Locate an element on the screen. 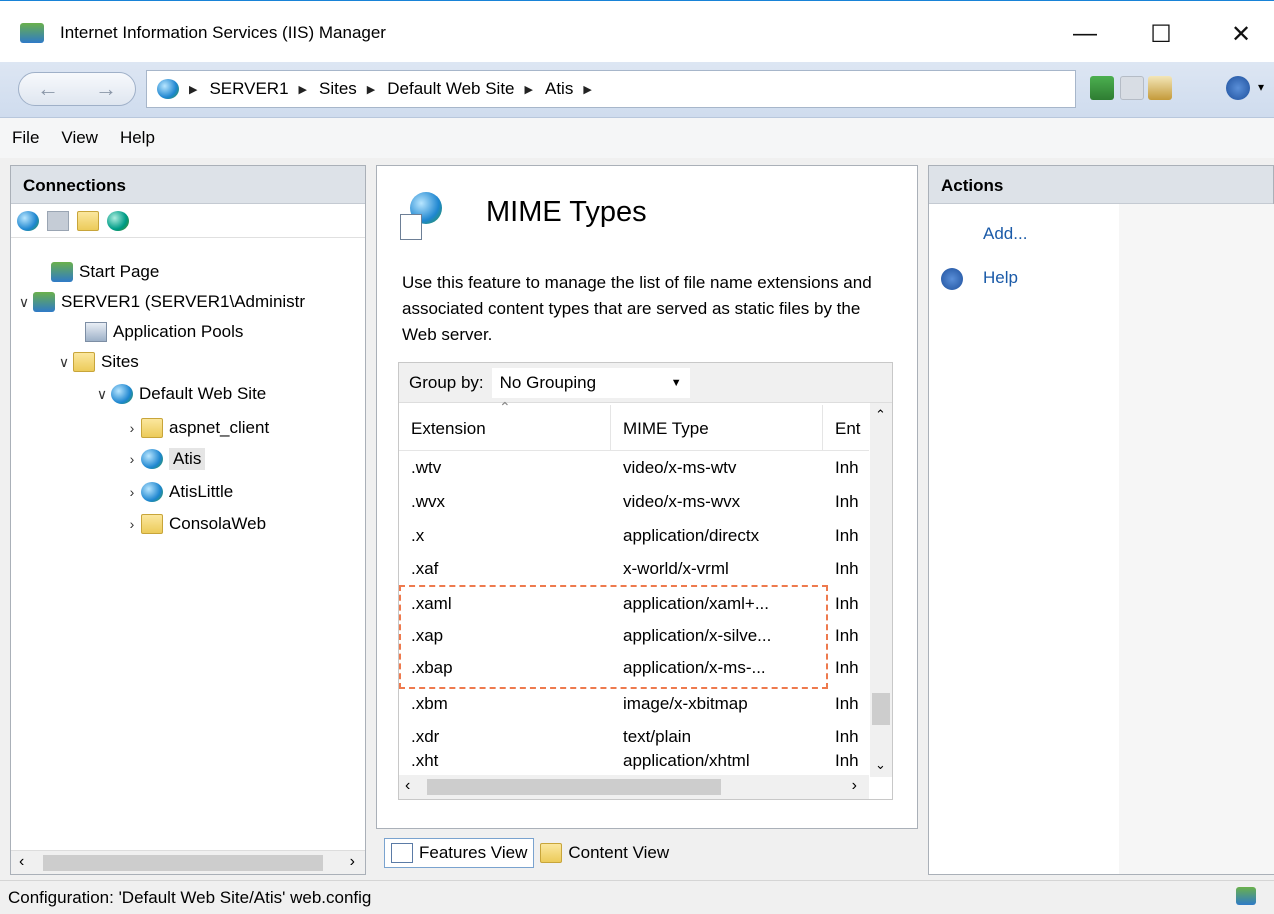 This screenshot has width=1274, height=914. table-row: .xbm image/x-xbitmap Inh is located at coordinates (634, 704).